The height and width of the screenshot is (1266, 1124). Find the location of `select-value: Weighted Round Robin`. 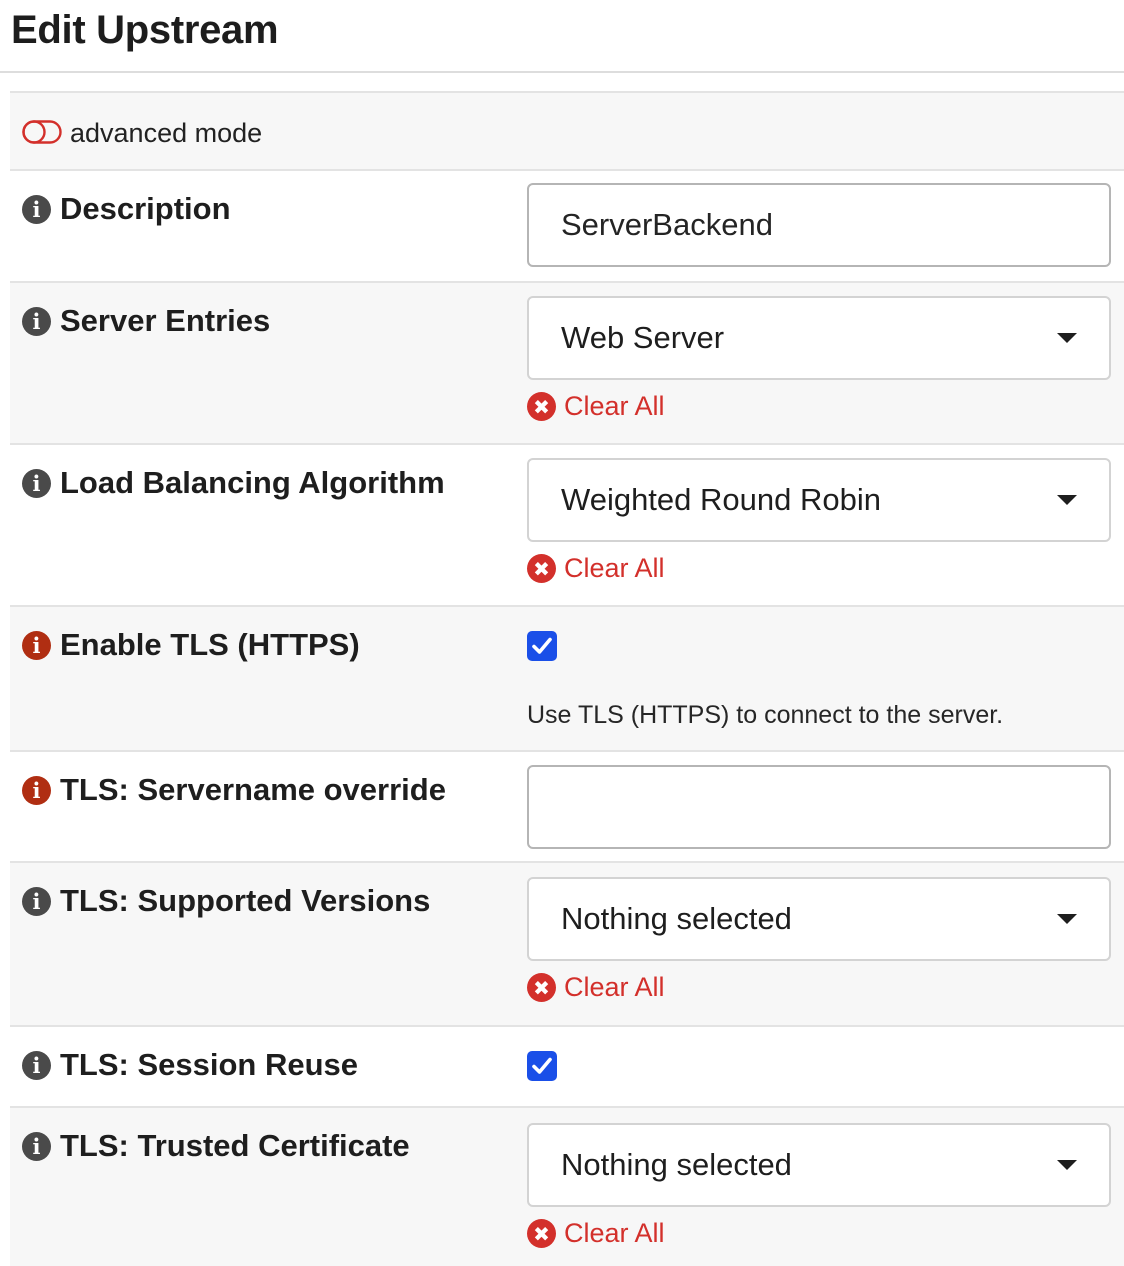

select-value: Weighted Round Robin is located at coordinates (721, 499).